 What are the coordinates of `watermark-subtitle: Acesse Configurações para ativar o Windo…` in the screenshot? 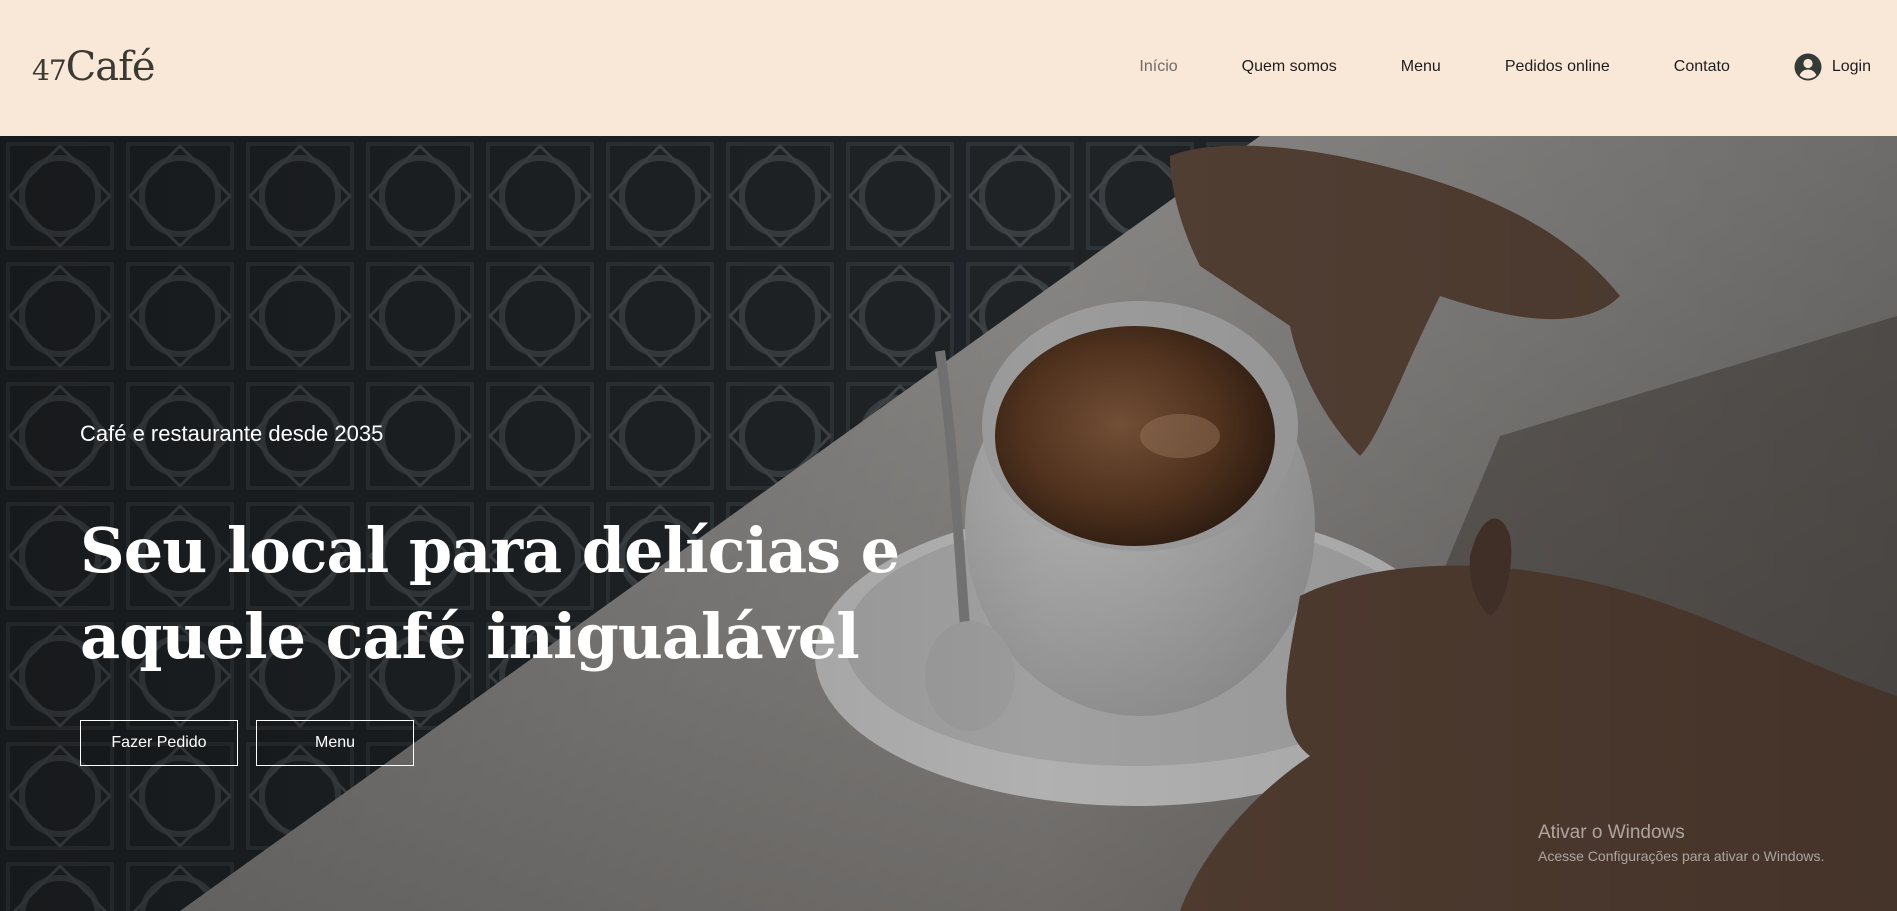 It's located at (1681, 856).